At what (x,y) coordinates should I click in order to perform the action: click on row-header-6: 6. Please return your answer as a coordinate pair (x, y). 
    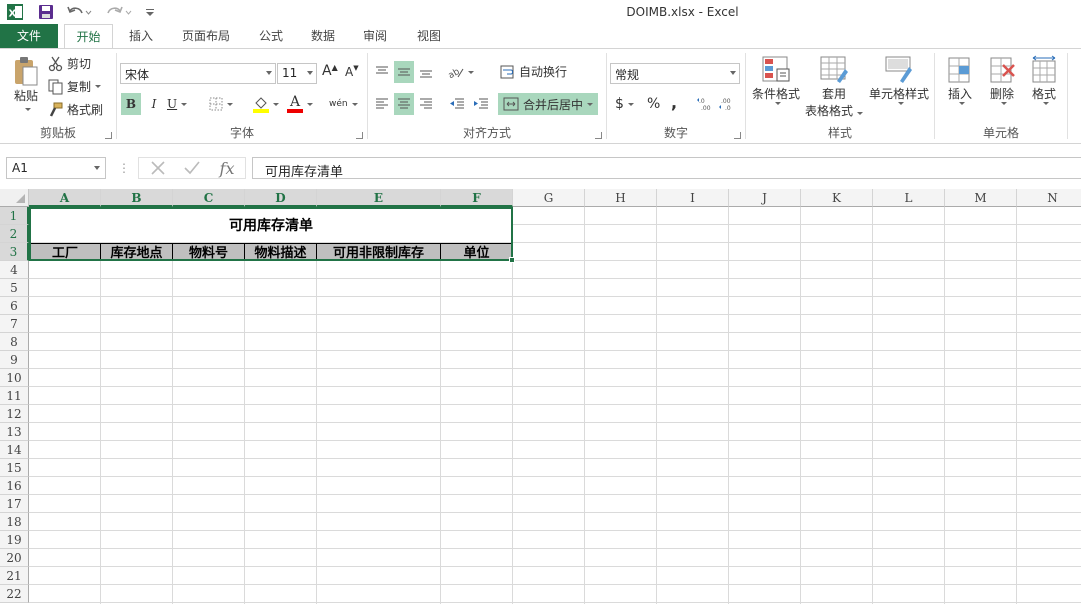
    Looking at the image, I should click on (14, 306).